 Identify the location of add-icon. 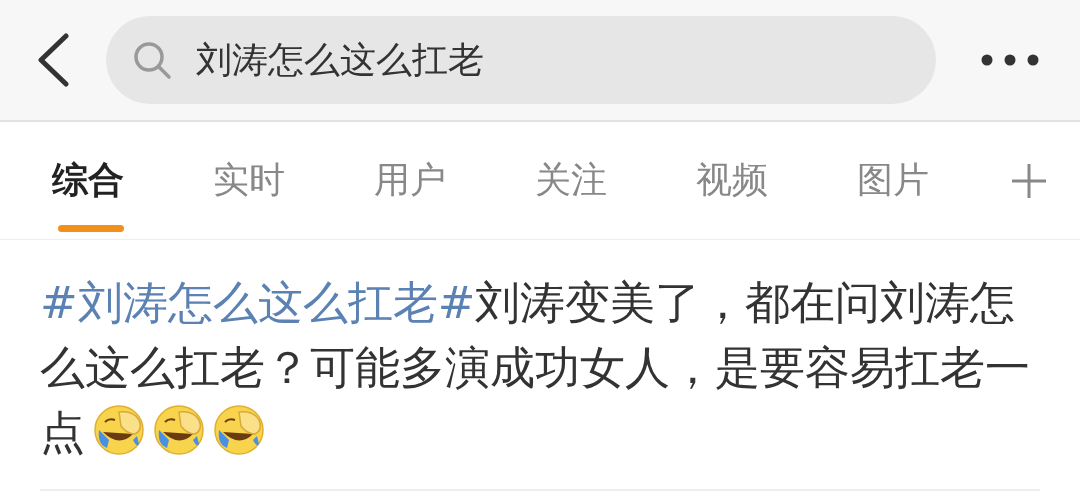
(1029, 180).